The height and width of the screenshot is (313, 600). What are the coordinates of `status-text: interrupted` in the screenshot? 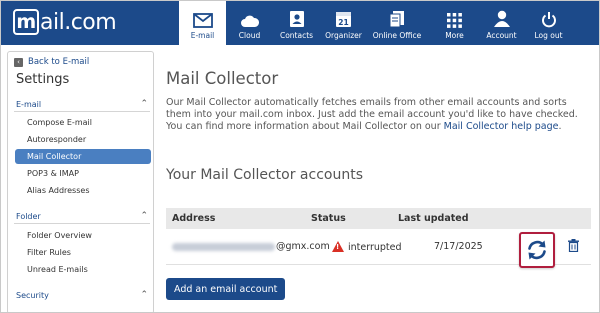 It's located at (375, 247).